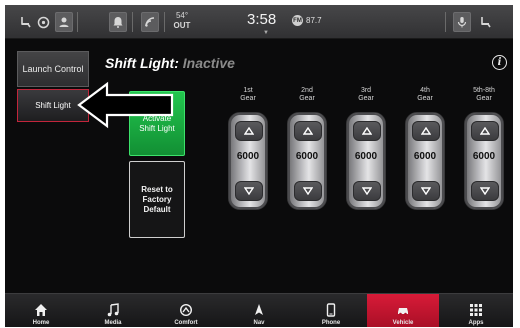  What do you see at coordinates (307, 156) in the screenshot?
I see `rpm-value-2nd: 6000` at bounding box center [307, 156].